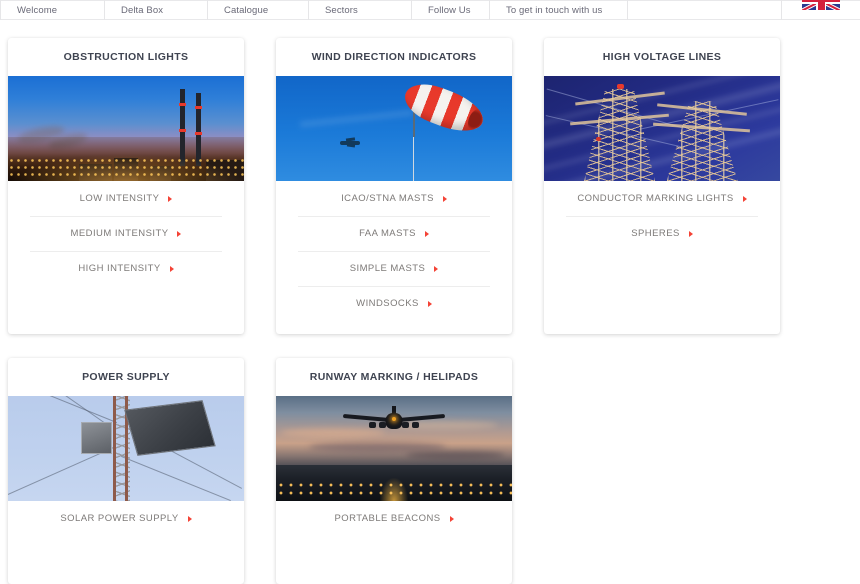  Describe the element at coordinates (655, 198) in the screenshot. I see `card-link-label: CONDUCTOR MARKING LIGHTS` at that location.